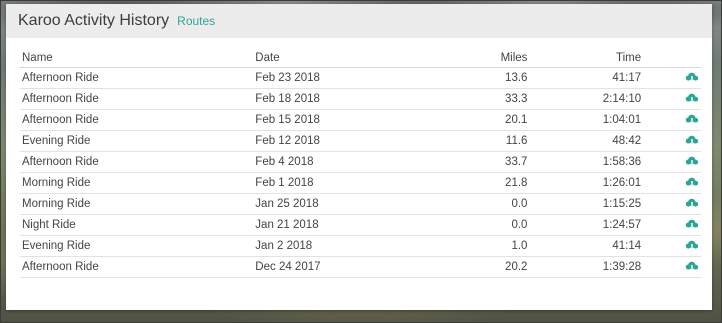 The width and height of the screenshot is (722, 323). I want to click on activity-time: 1:04:01, so click(584, 120).